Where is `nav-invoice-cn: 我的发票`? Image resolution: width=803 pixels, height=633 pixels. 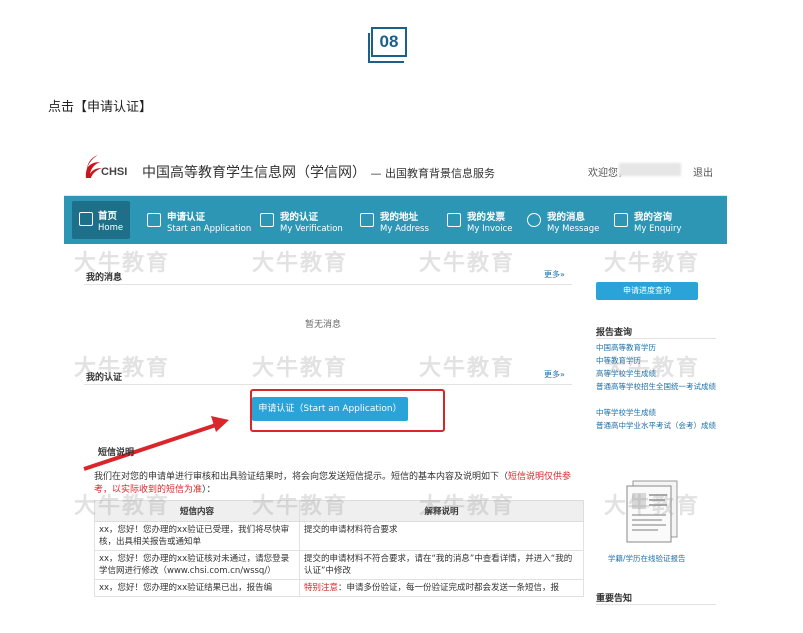
nav-invoice-cn: 我的发票 is located at coordinates (486, 217).